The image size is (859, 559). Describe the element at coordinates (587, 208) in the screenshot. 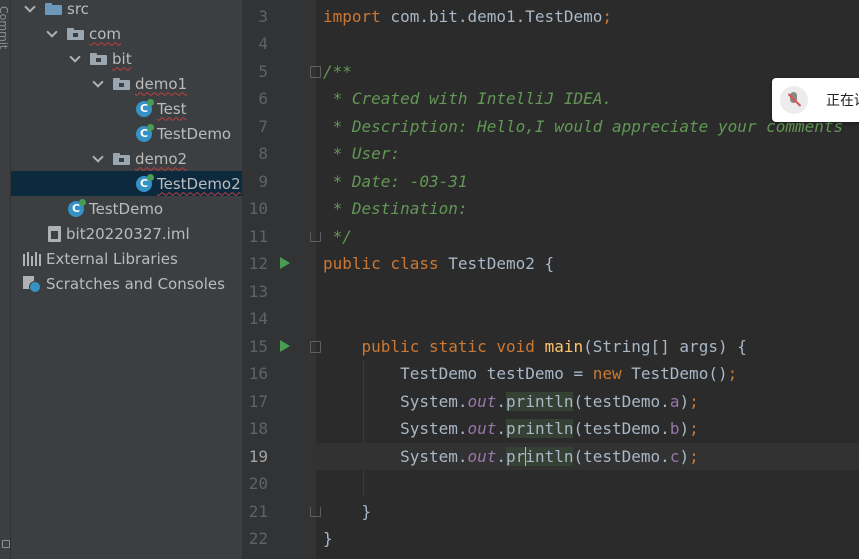

I see `code-text: * Destination:` at that location.